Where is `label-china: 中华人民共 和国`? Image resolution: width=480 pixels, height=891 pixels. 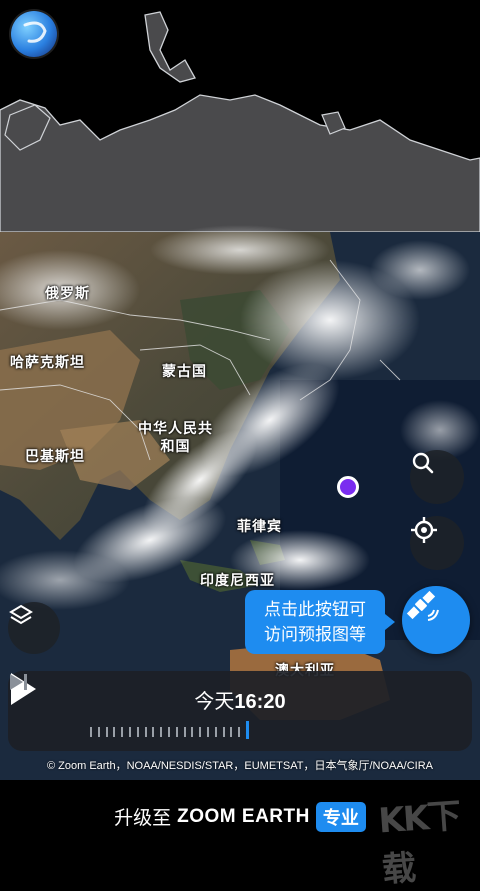
label-china: 中华人民共 和国 is located at coordinates (175, 437).